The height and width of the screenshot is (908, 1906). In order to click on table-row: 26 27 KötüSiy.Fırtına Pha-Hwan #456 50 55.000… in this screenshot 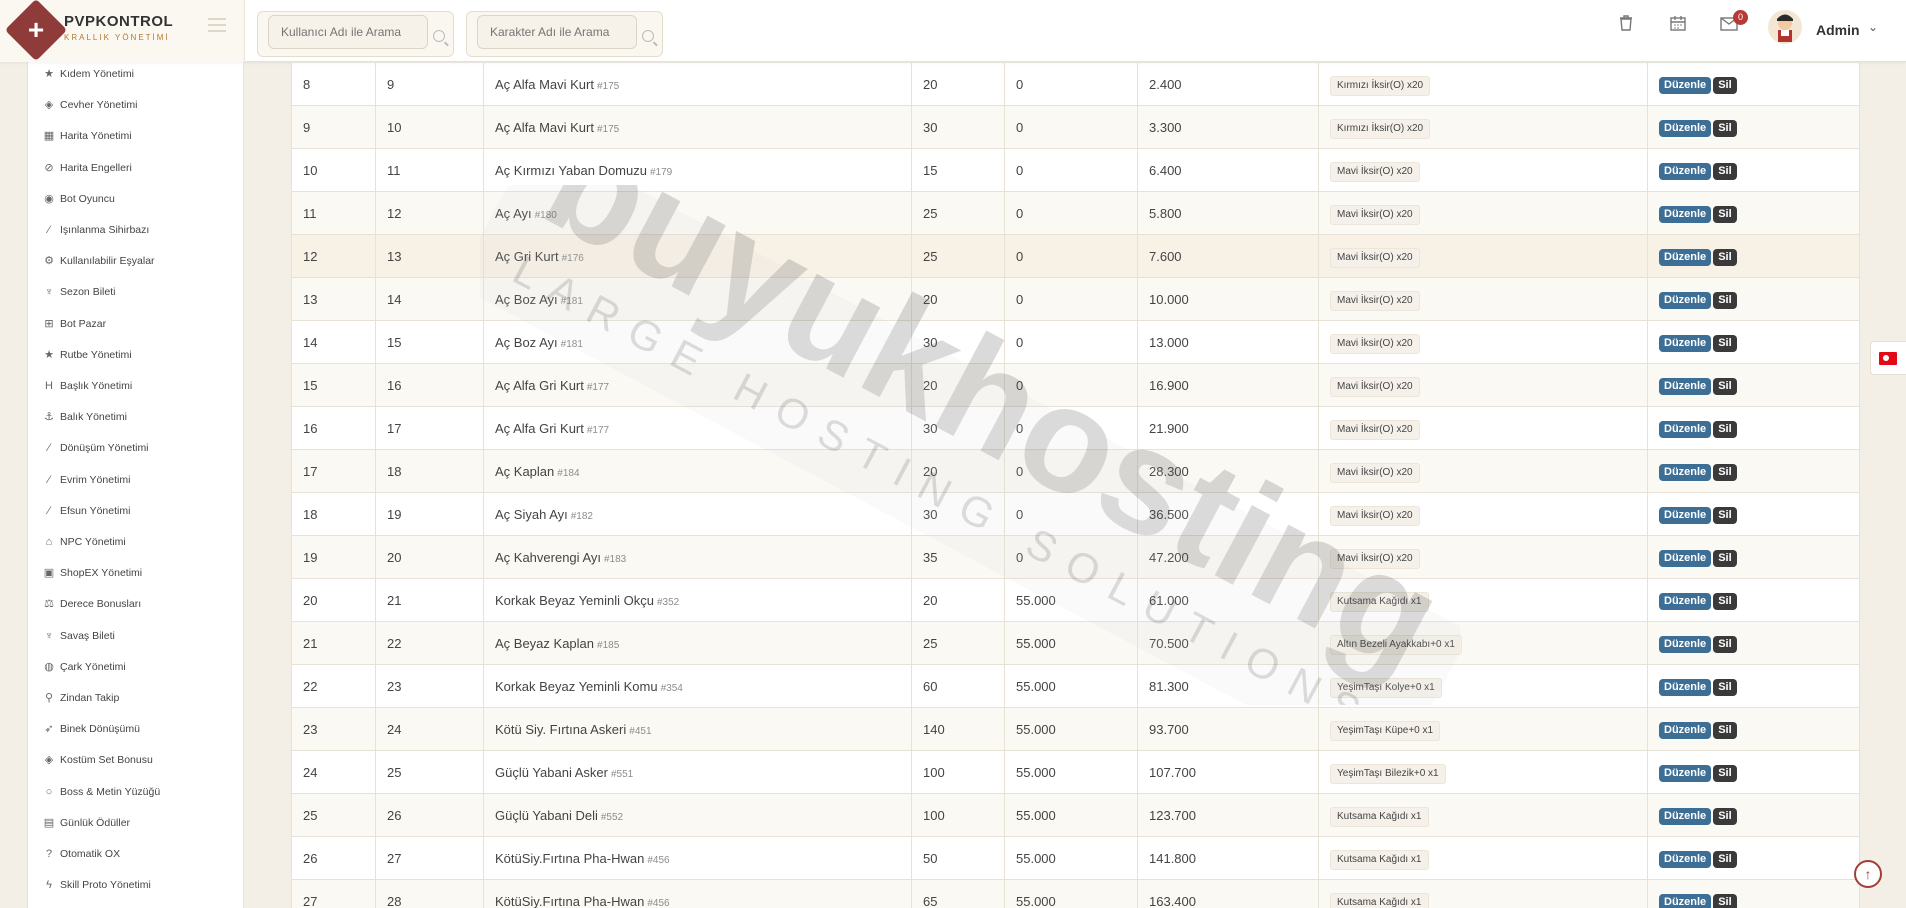, I will do `click(1075, 858)`.